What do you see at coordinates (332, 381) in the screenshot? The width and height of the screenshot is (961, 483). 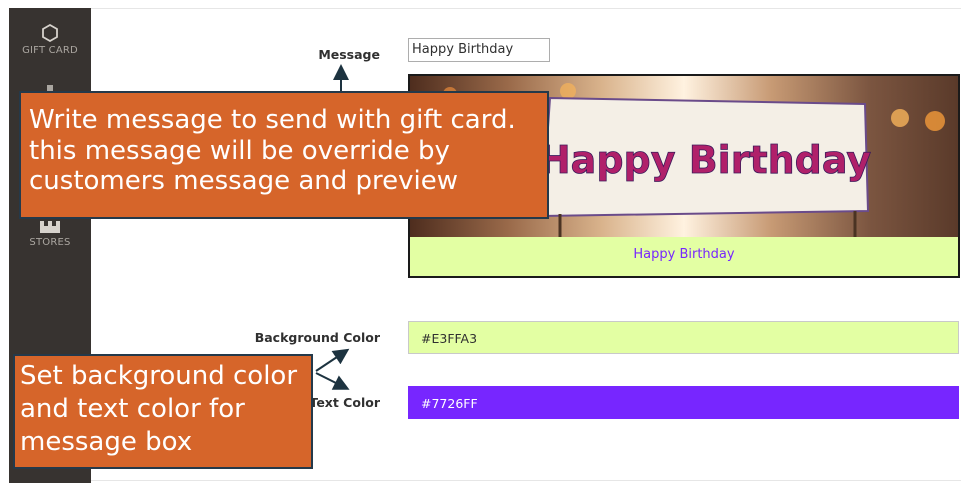 I see `arrow-to-text-color` at bounding box center [332, 381].